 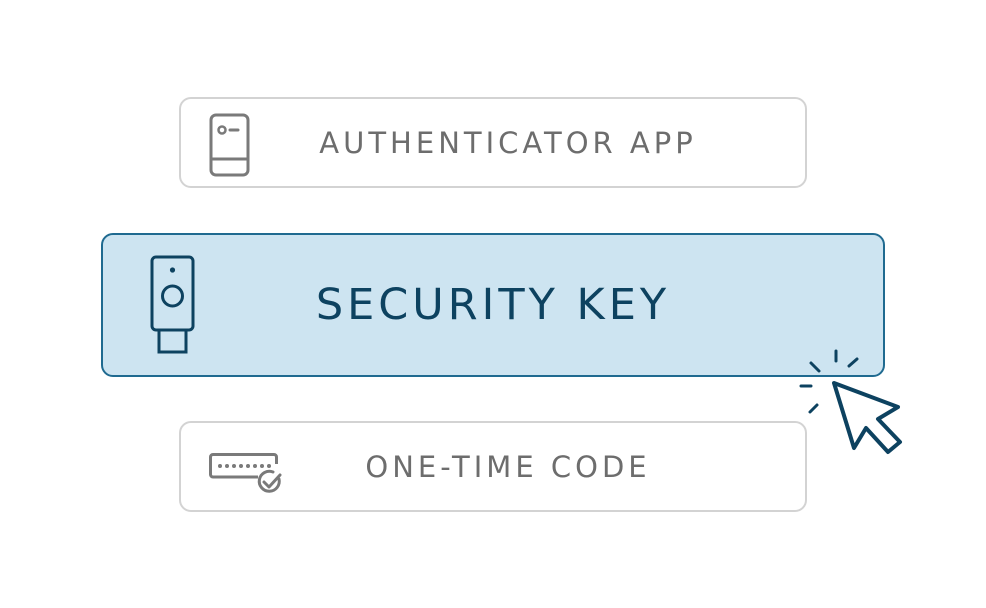 I want to click on option-authenticator-app: AUTHENTICATOR APP, so click(x=493, y=142).